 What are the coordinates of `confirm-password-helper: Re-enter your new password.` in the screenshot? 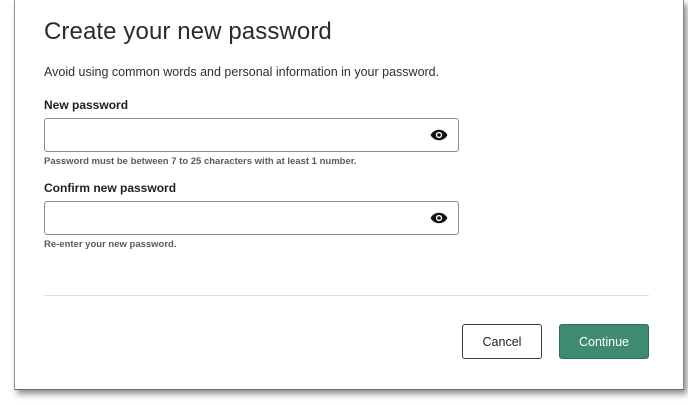 It's located at (110, 244).